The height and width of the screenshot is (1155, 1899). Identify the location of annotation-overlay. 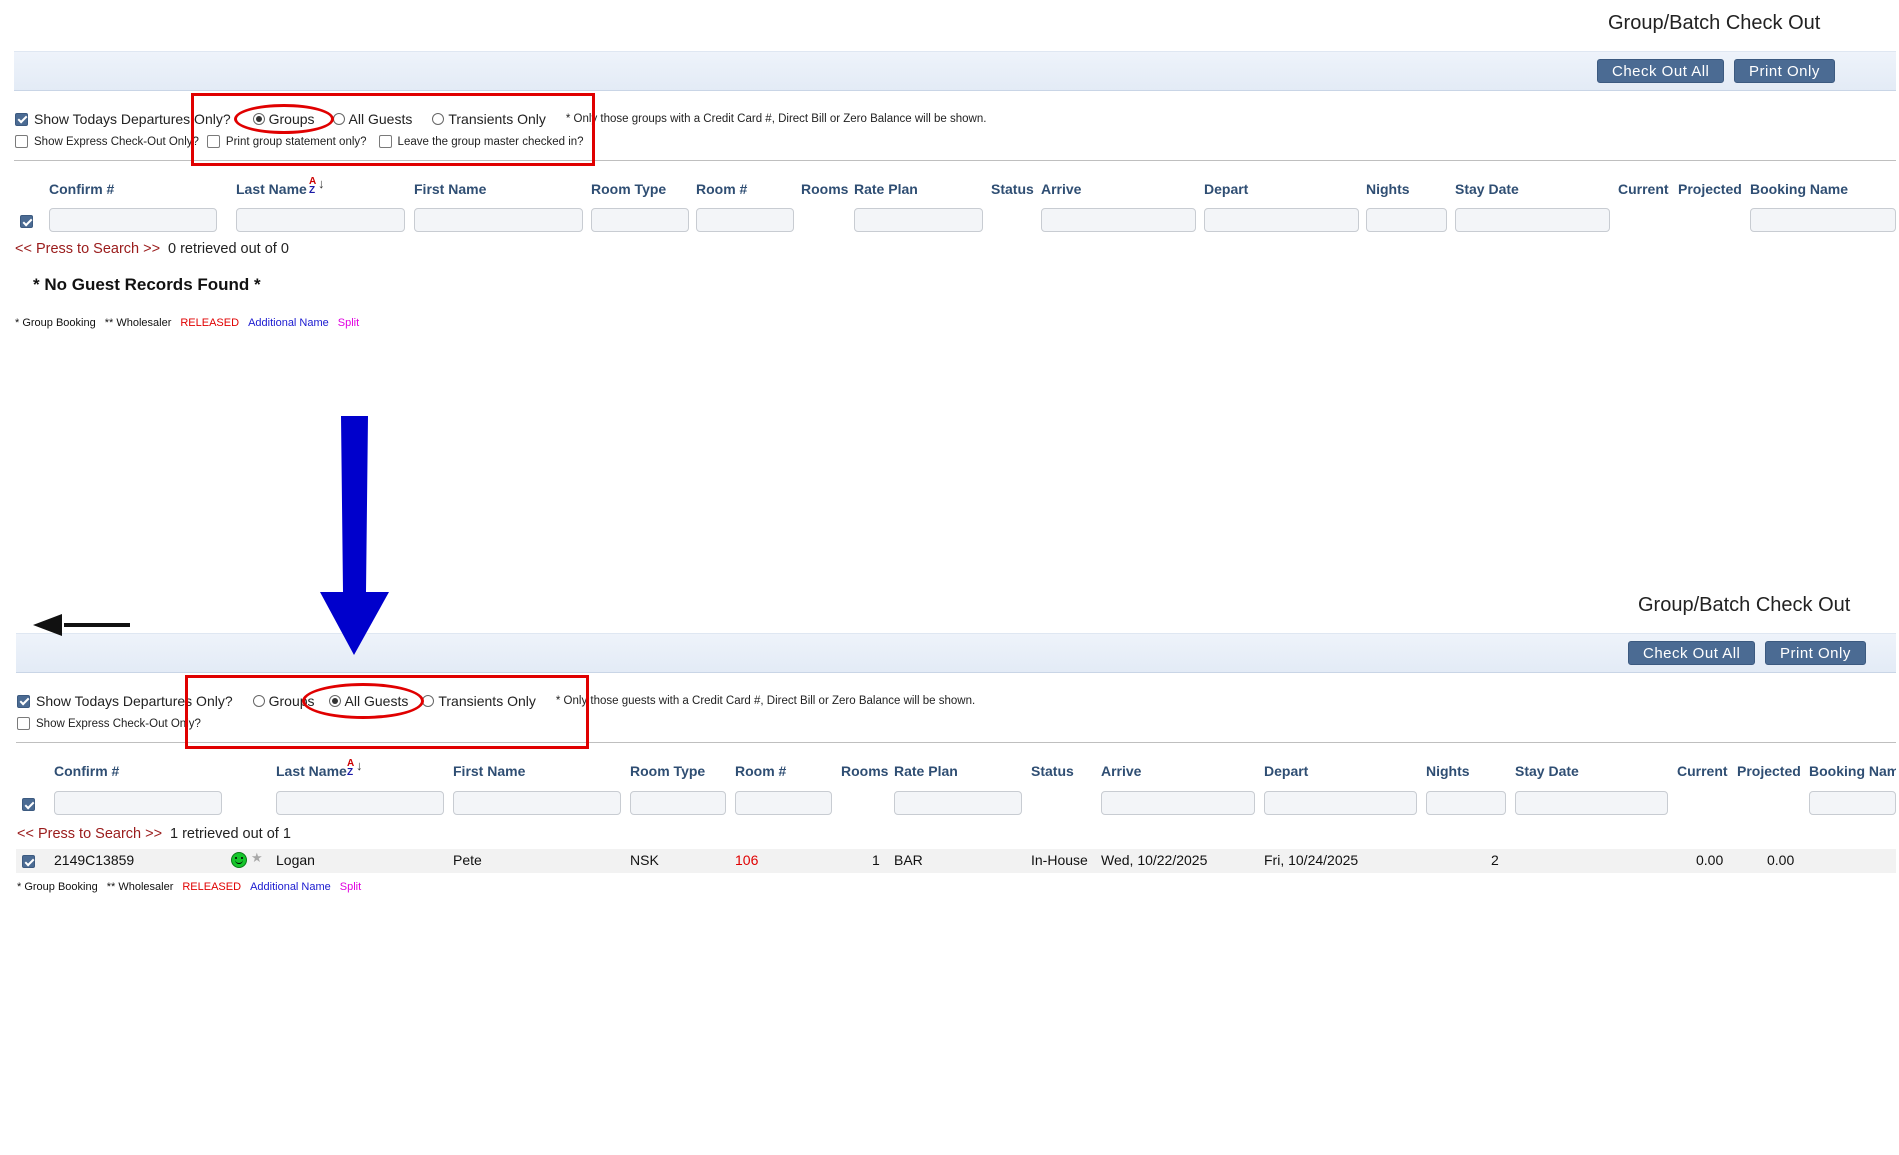
(211, 535).